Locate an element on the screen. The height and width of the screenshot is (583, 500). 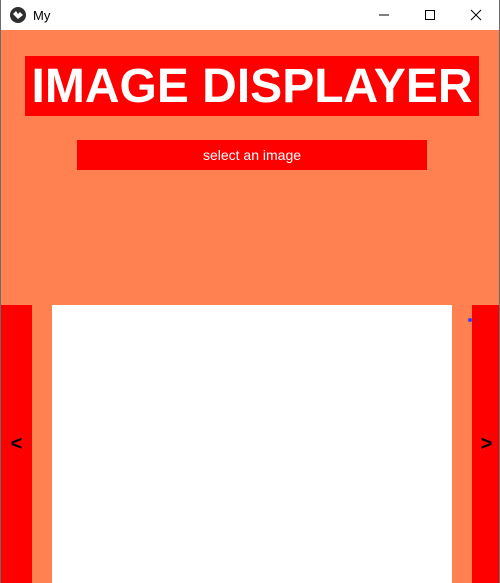
title-bar: My is located at coordinates (250, 15).